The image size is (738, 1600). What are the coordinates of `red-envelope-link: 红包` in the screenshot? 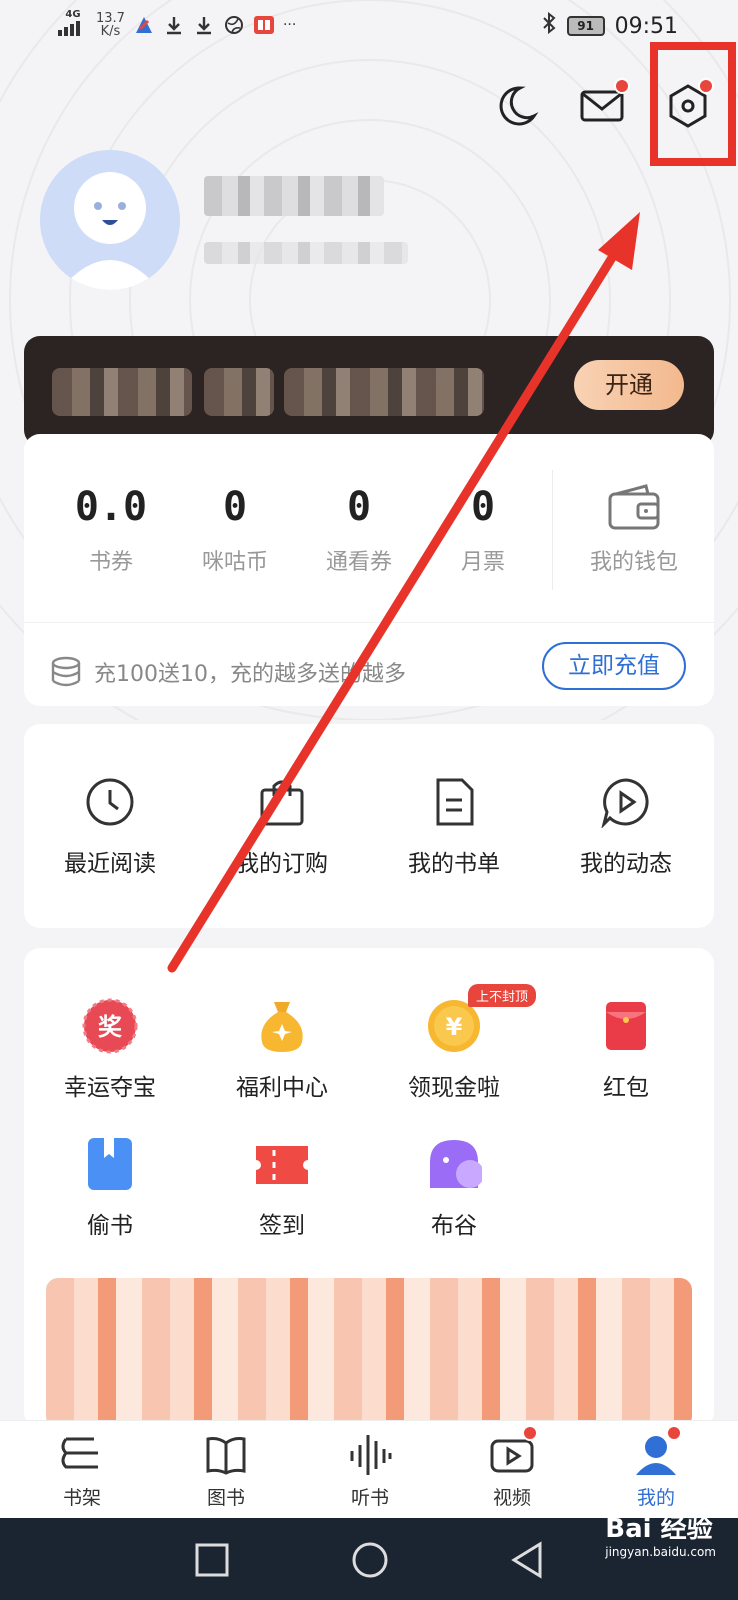 It's located at (626, 1050).